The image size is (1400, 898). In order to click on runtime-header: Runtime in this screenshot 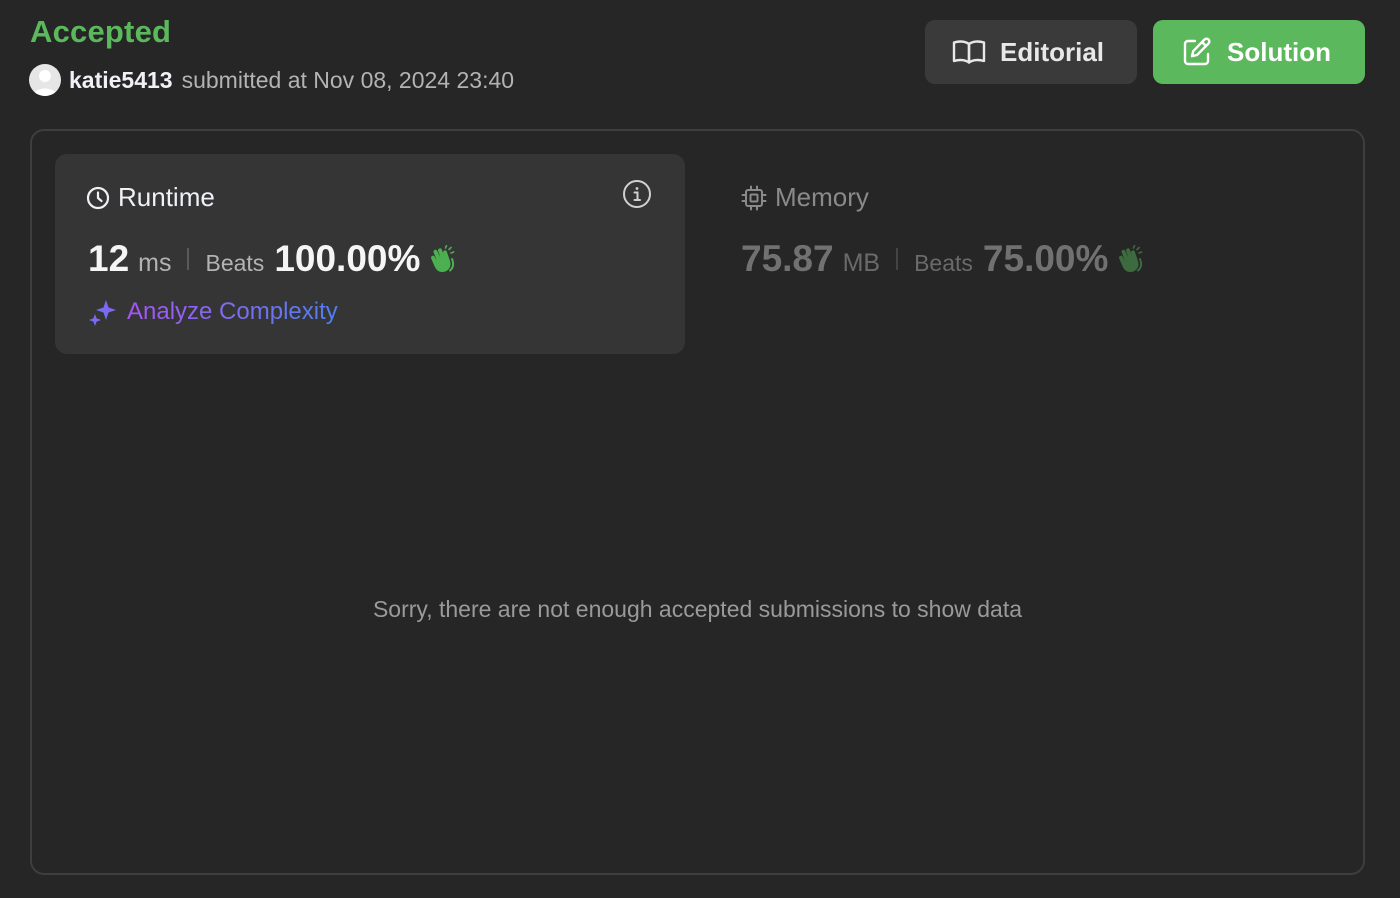, I will do `click(150, 197)`.